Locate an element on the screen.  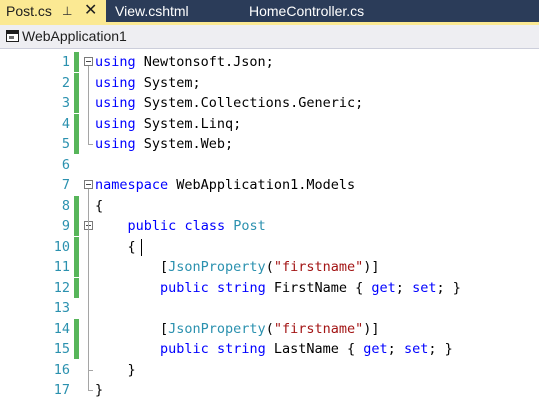
line-number: 8 is located at coordinates (65, 205).